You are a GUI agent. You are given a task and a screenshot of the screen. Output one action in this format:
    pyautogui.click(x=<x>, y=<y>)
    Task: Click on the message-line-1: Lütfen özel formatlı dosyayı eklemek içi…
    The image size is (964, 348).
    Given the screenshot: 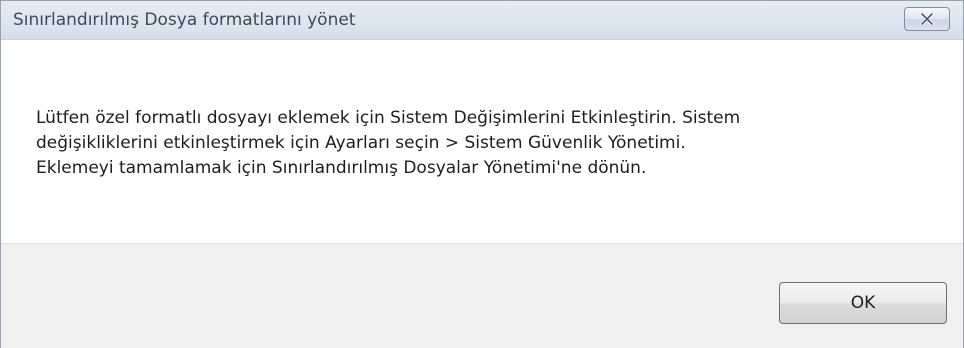 What is the action you would take?
    pyautogui.click(x=388, y=118)
    